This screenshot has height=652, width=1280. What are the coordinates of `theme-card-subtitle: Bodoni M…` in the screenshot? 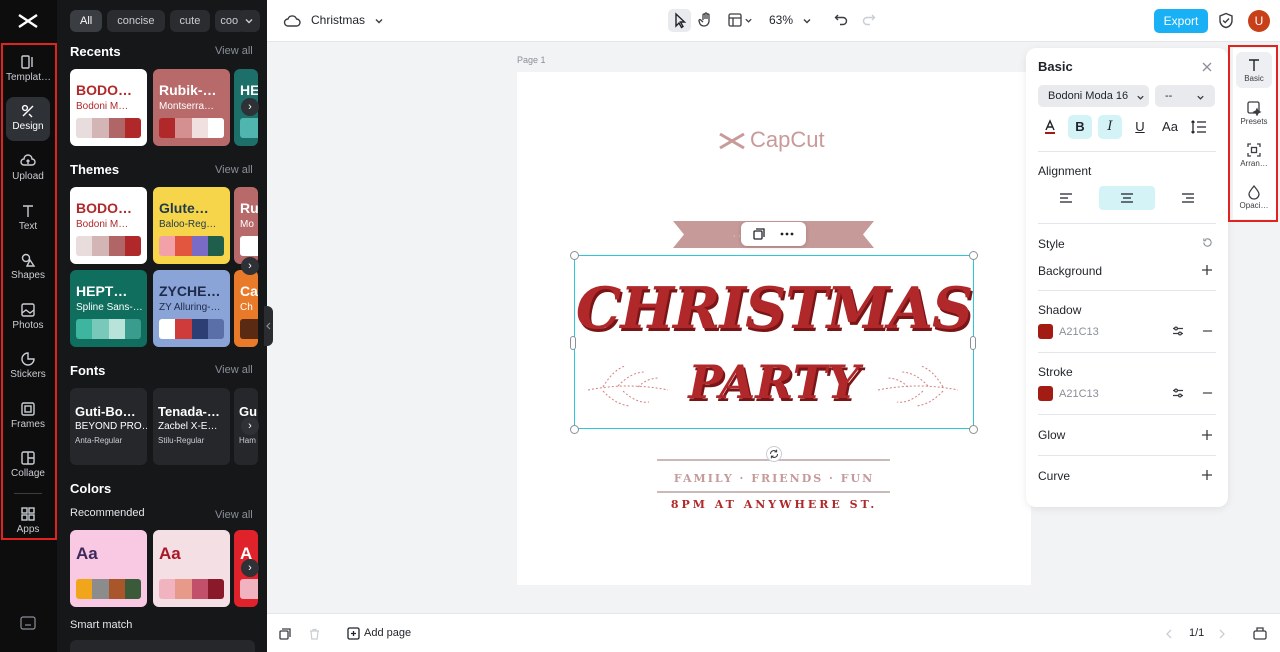 It's located at (102, 106).